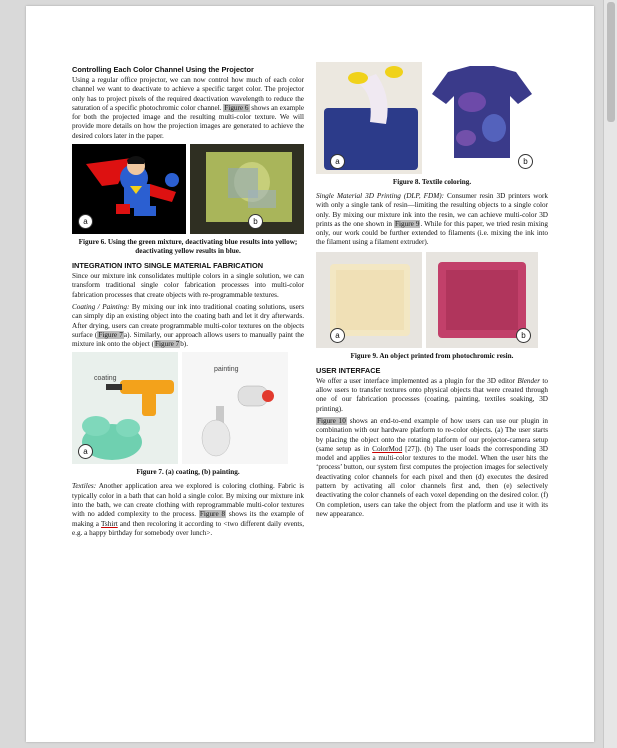  What do you see at coordinates (125, 408) in the screenshot?
I see `fig7-image-a: coating a` at bounding box center [125, 408].